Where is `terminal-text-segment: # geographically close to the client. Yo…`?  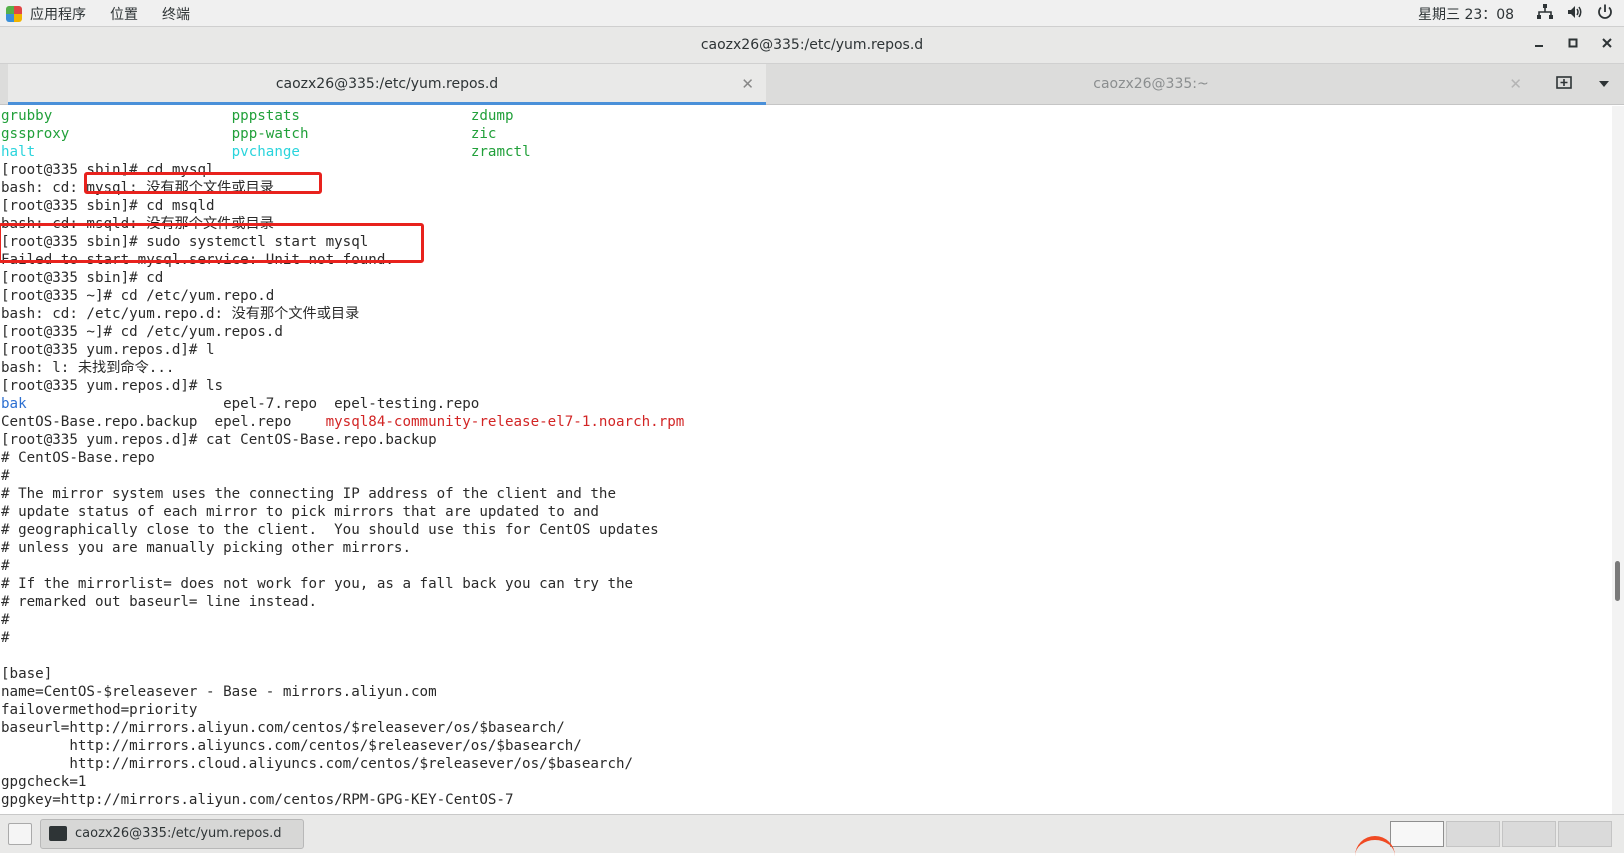
terminal-text-segment: # geographically close to the client. Yo… is located at coordinates (330, 530).